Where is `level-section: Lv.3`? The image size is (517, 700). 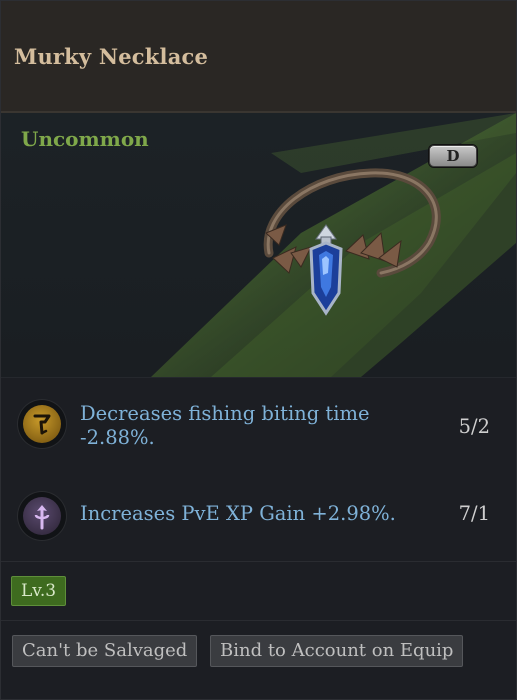 level-section: Lv.3 is located at coordinates (258, 591).